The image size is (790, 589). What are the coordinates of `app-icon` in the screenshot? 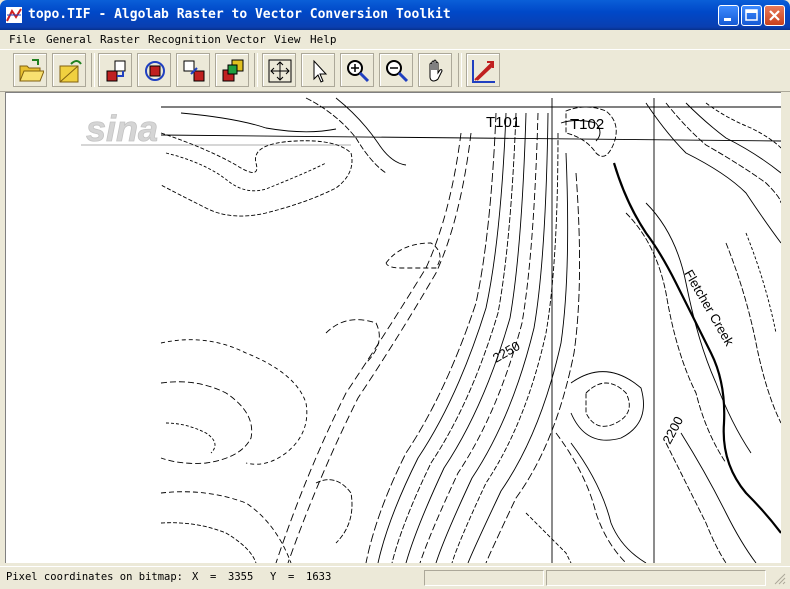 It's located at (14, 15).